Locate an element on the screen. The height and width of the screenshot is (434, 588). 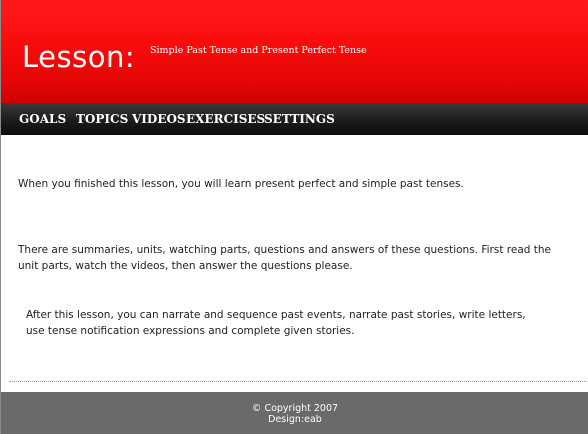
copyright-text: © Copyright 2007 is located at coordinates (295, 408).